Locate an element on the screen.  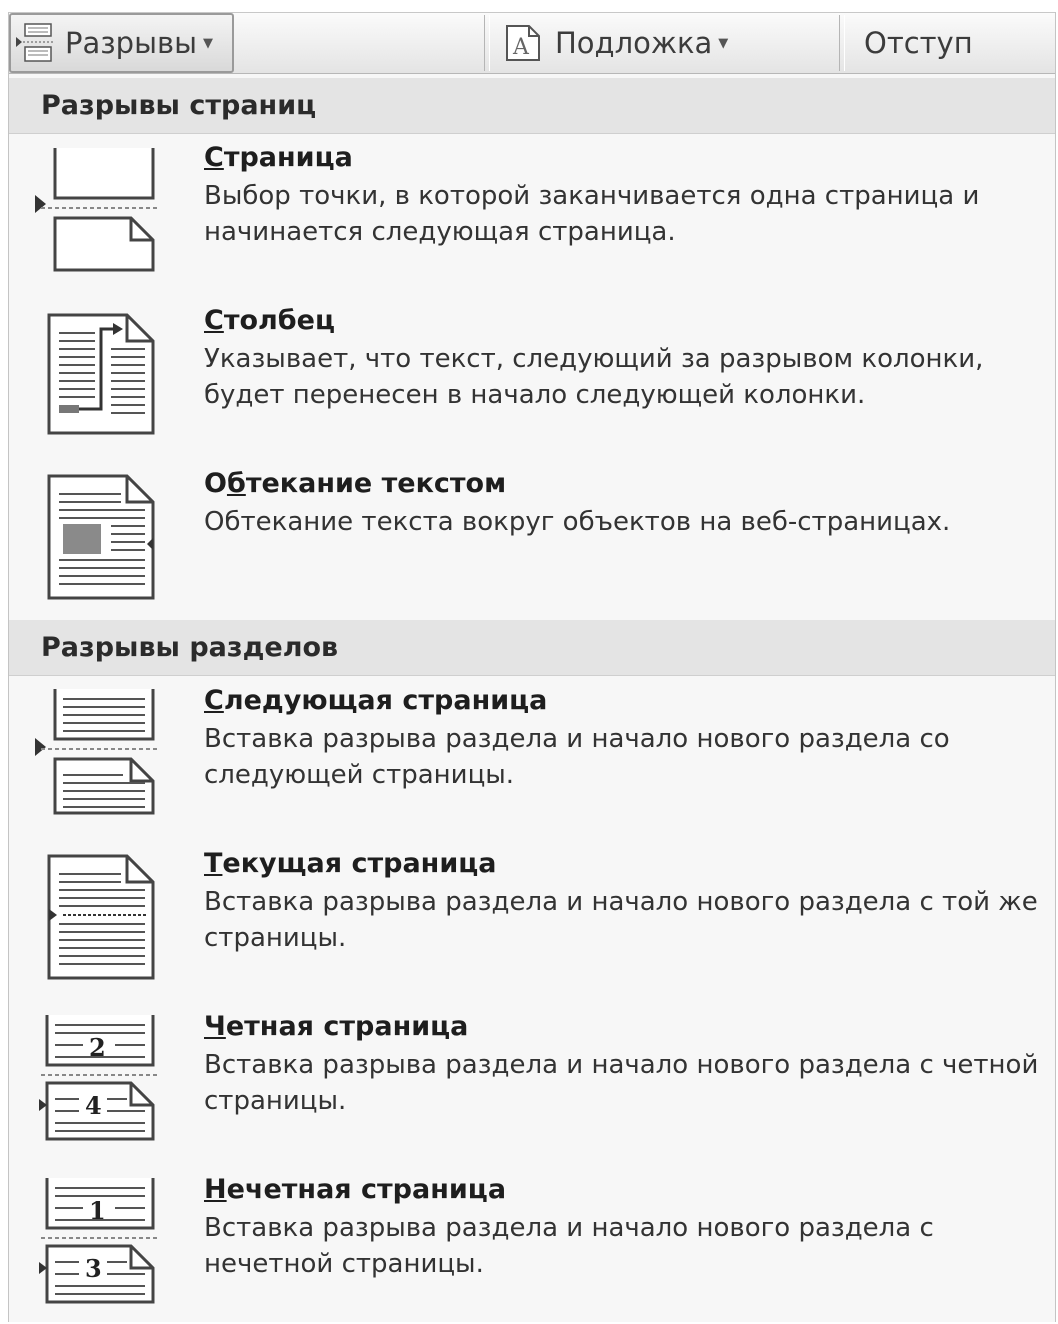
menu-item-title: Нечетная страница is located at coordinates (355, 1189).